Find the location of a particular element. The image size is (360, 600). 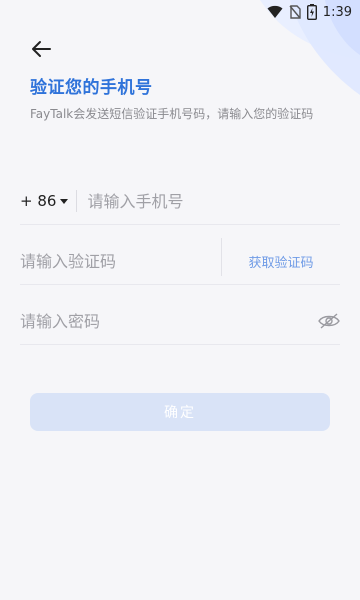

country-code-label: + 86 is located at coordinates (38, 201).